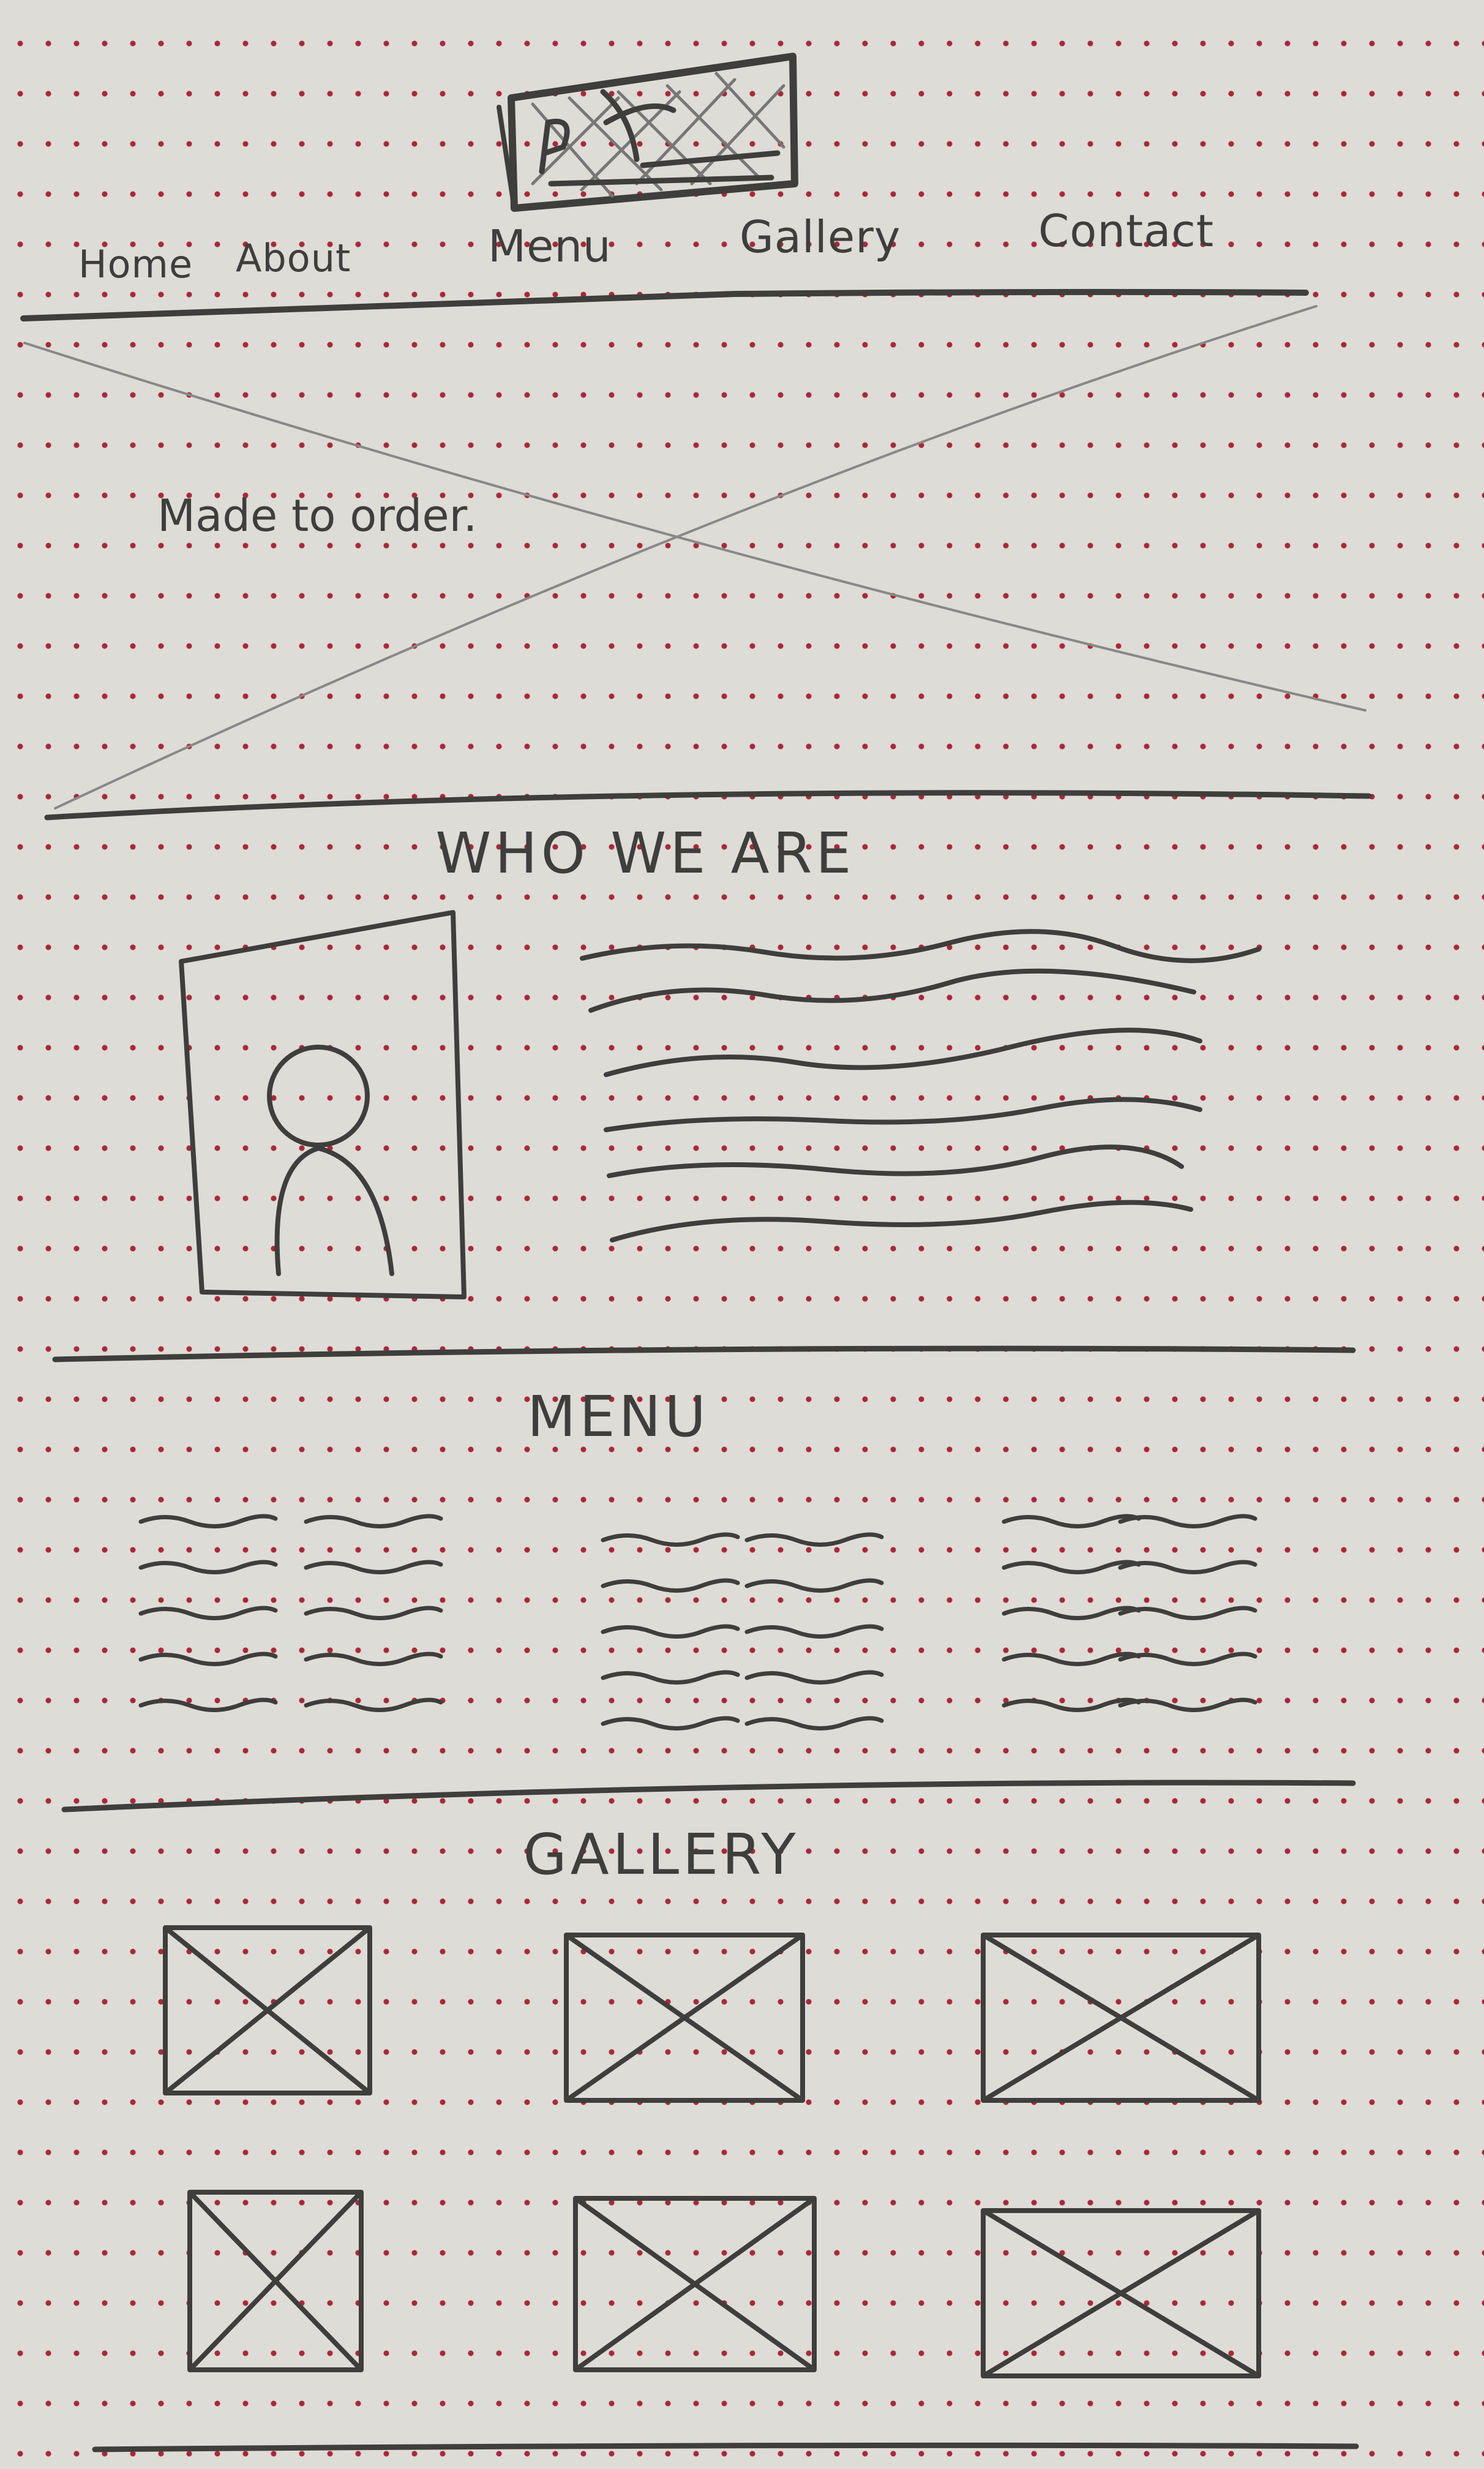 Image resolution: width=1484 pixels, height=2469 pixels. What do you see at coordinates (704, 1353) in the screenshot?
I see `about-divider` at bounding box center [704, 1353].